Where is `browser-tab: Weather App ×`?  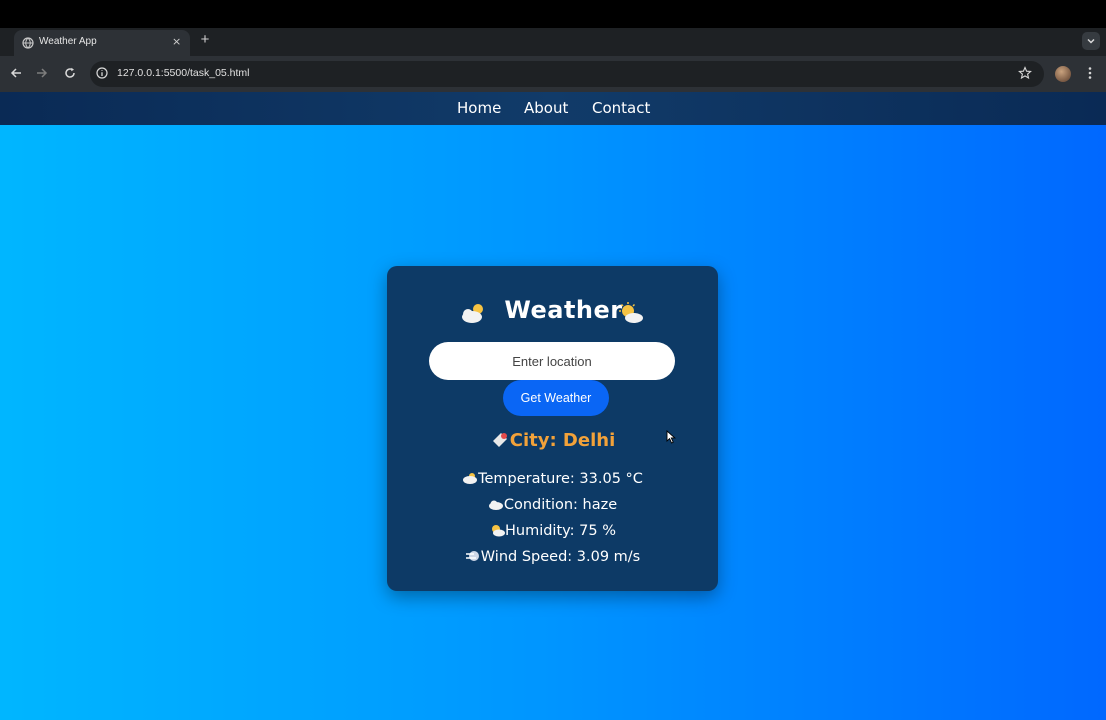 browser-tab: Weather App × is located at coordinates (102, 43).